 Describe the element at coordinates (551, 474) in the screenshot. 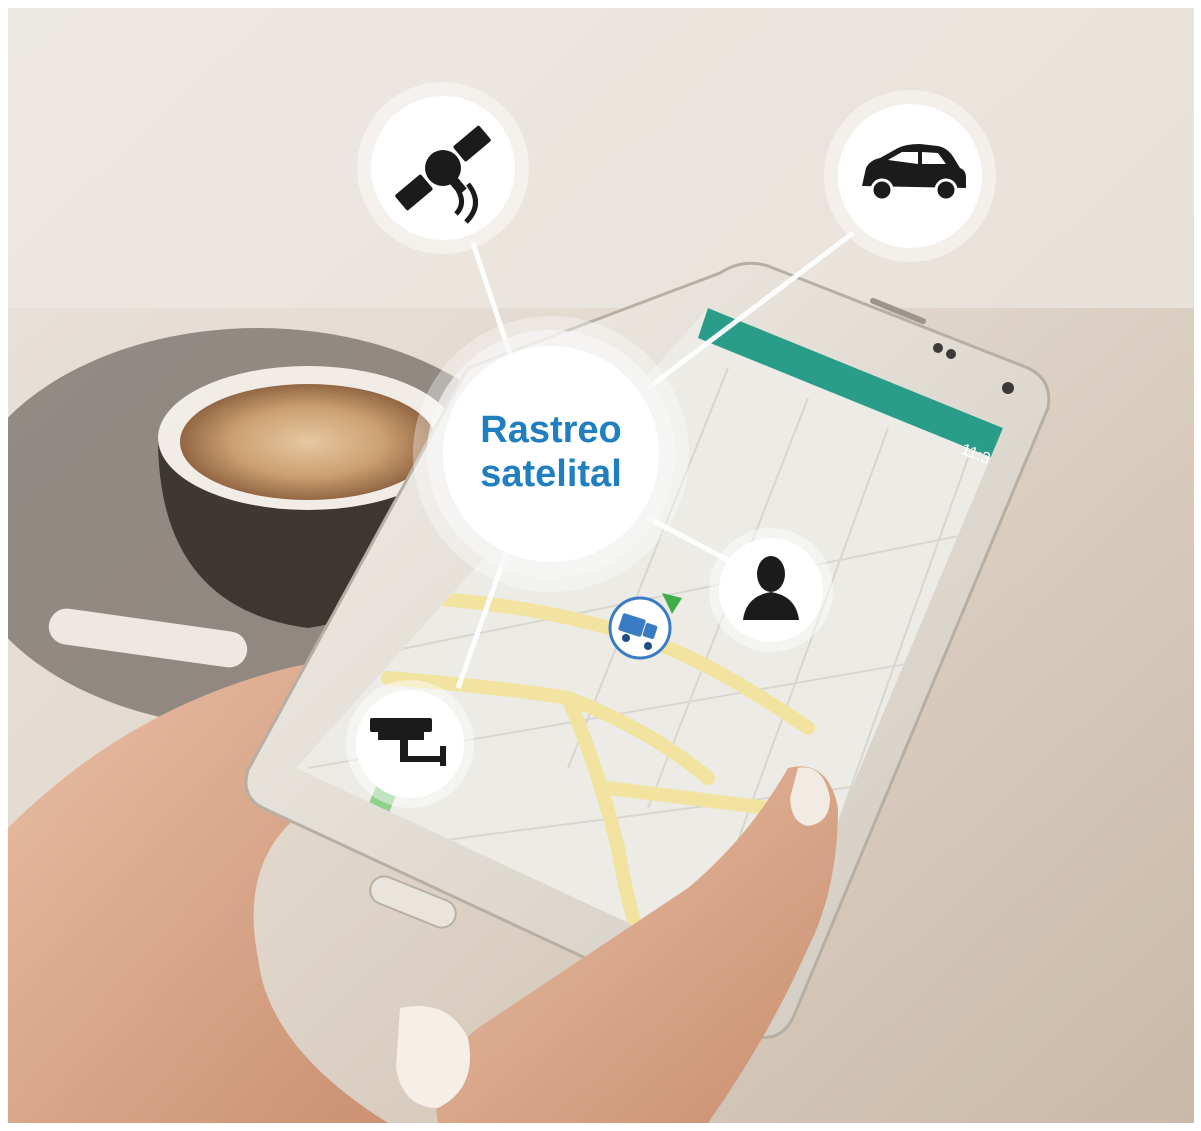

I see `hub-title-line2: satelital` at that location.